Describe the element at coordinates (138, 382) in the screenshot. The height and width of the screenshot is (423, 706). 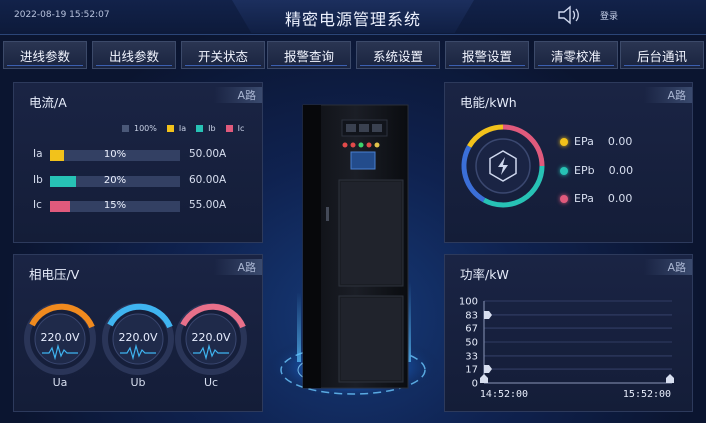
I see `gauge-label-ub: Ub` at that location.